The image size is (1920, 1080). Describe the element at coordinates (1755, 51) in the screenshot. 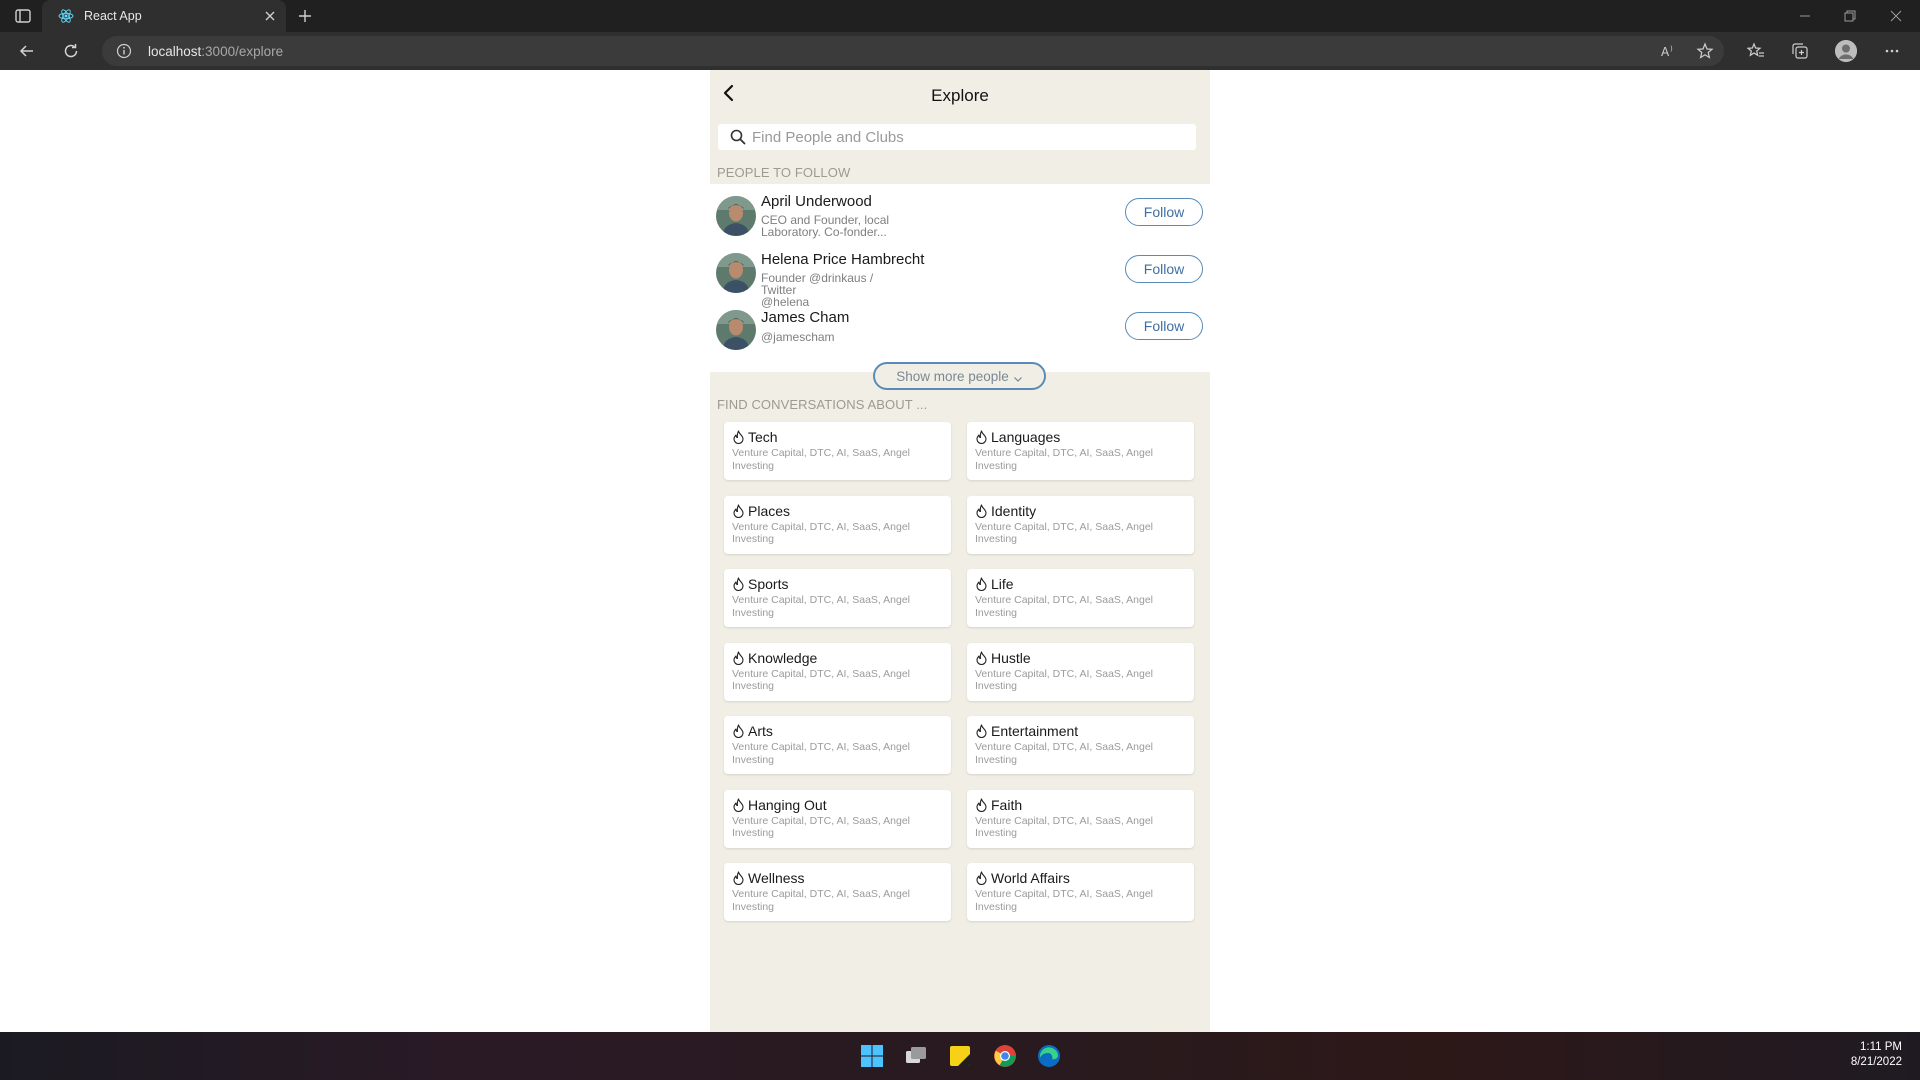

I see `favorites-icon` at that location.